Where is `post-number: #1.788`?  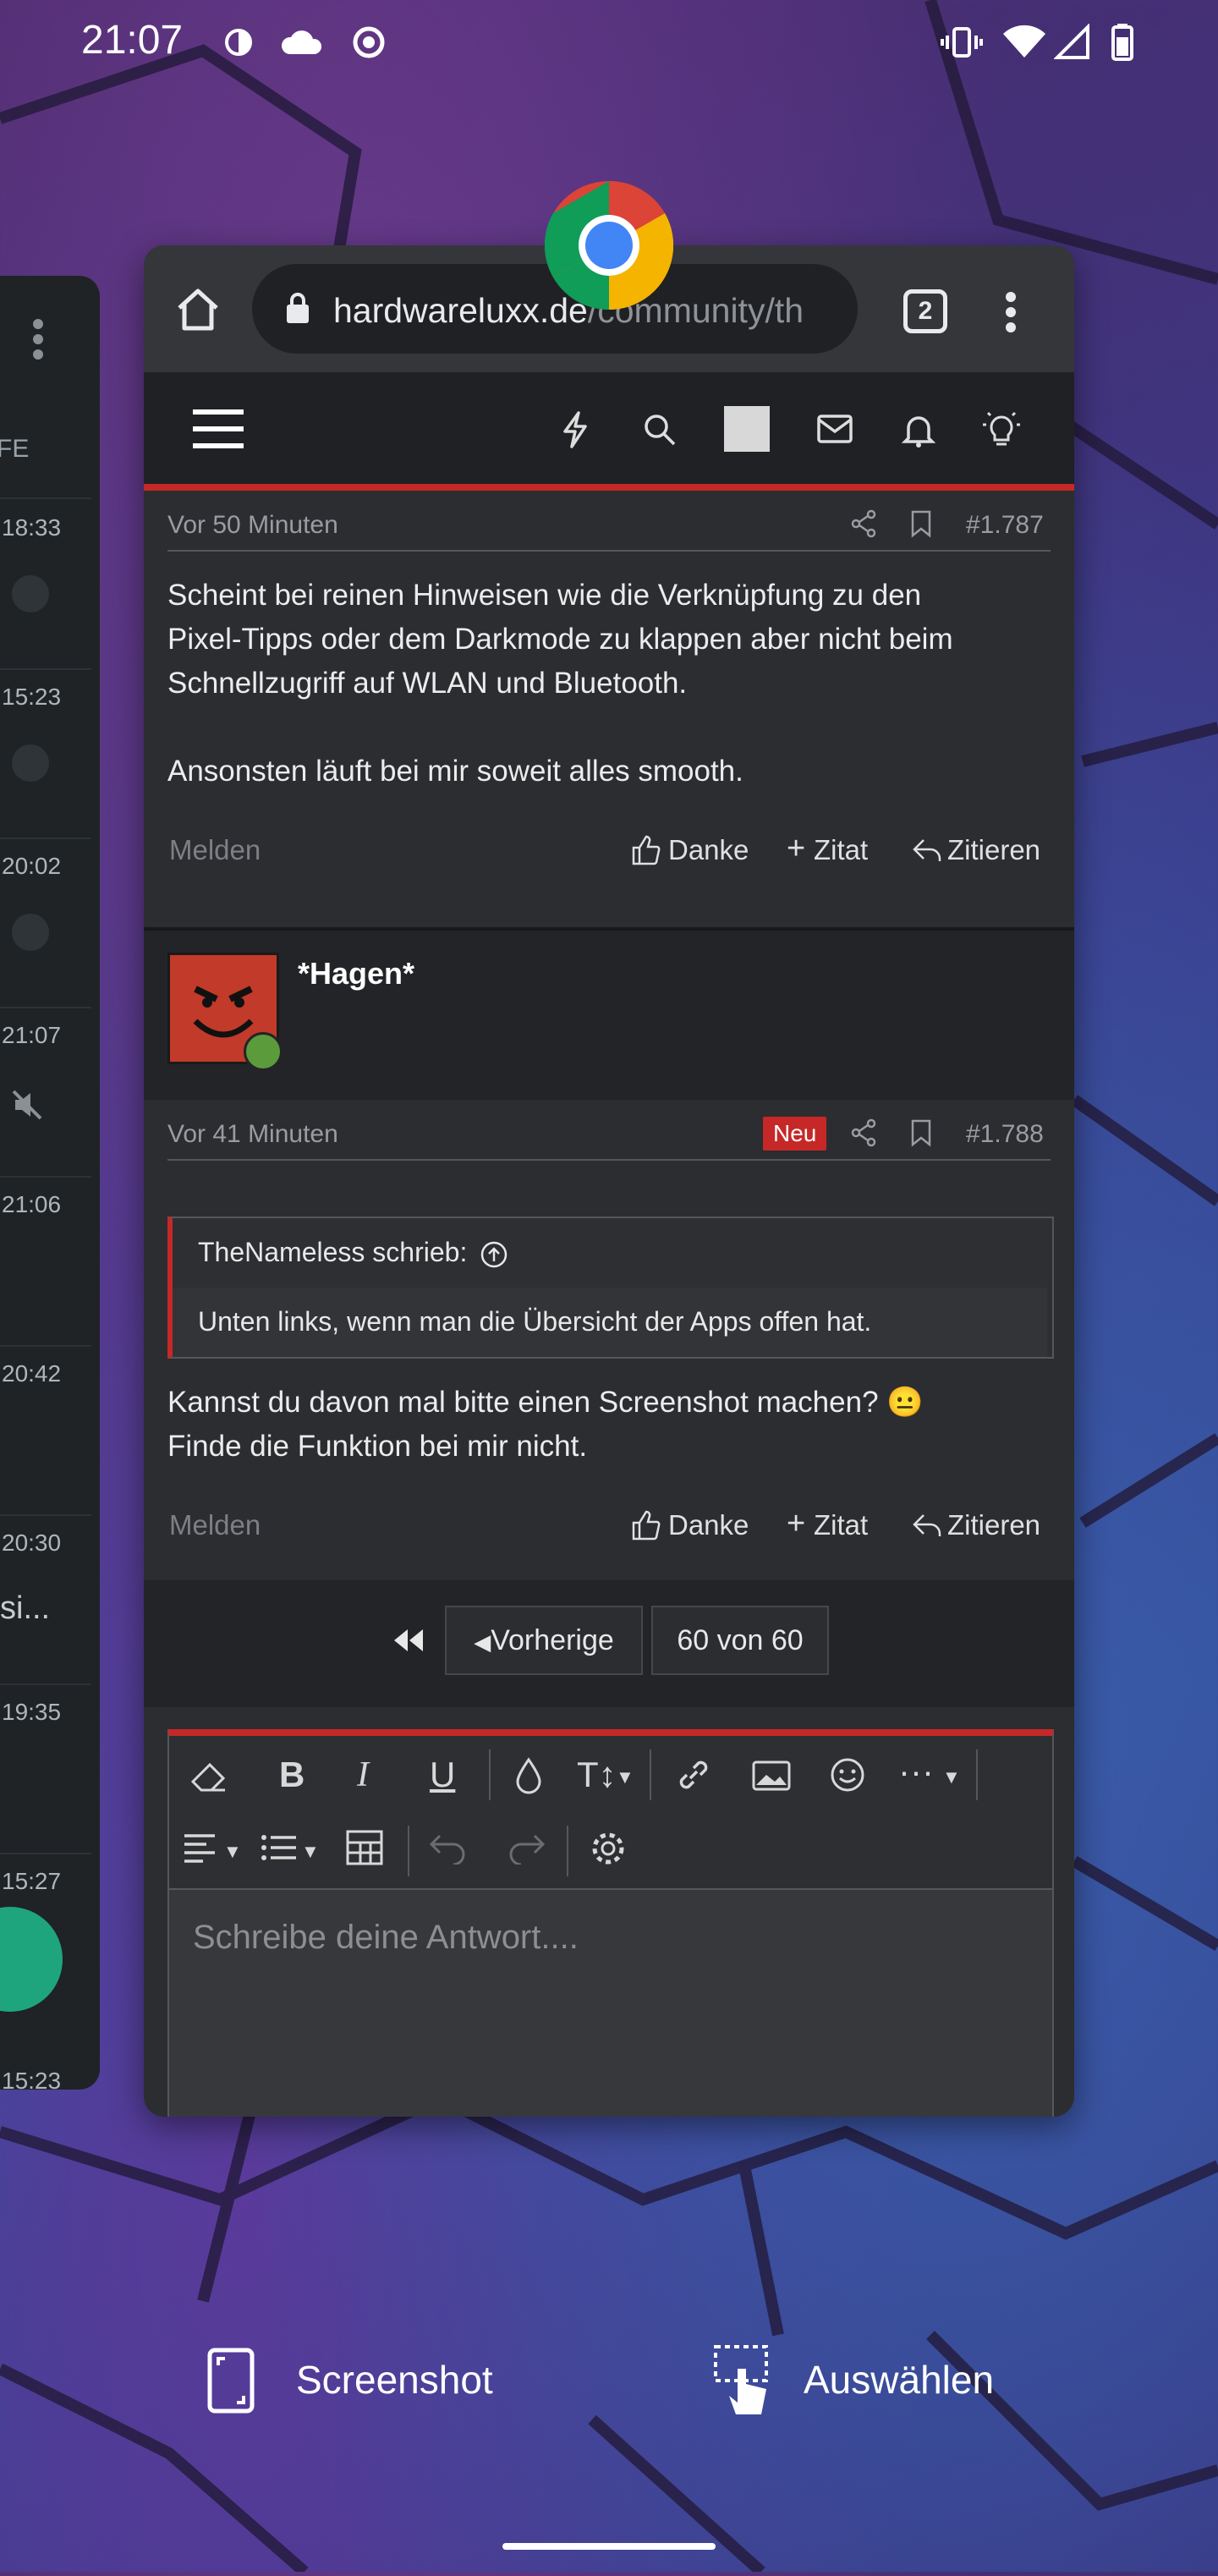 post-number: #1.788 is located at coordinates (1005, 1135).